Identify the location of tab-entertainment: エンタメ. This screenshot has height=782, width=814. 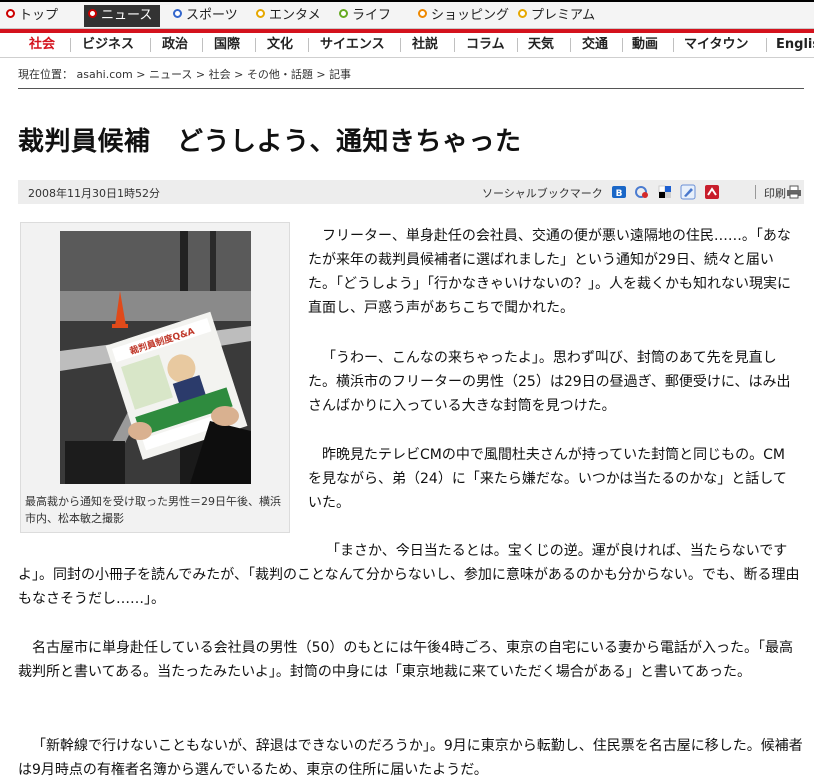
(288, 16).